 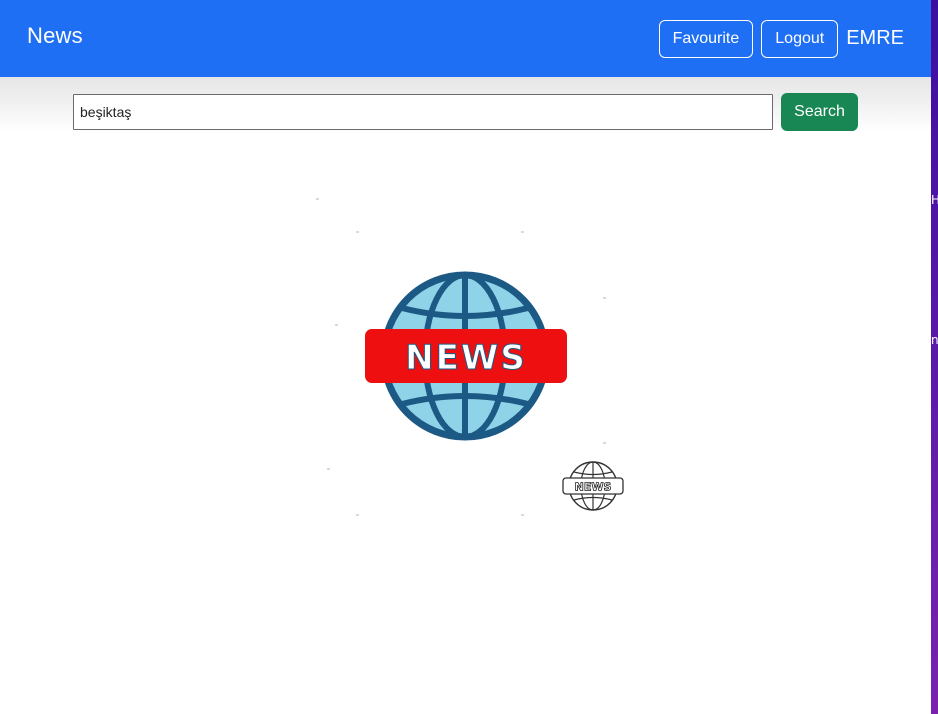 I want to click on search-bar: Search, so click(x=465, y=104).